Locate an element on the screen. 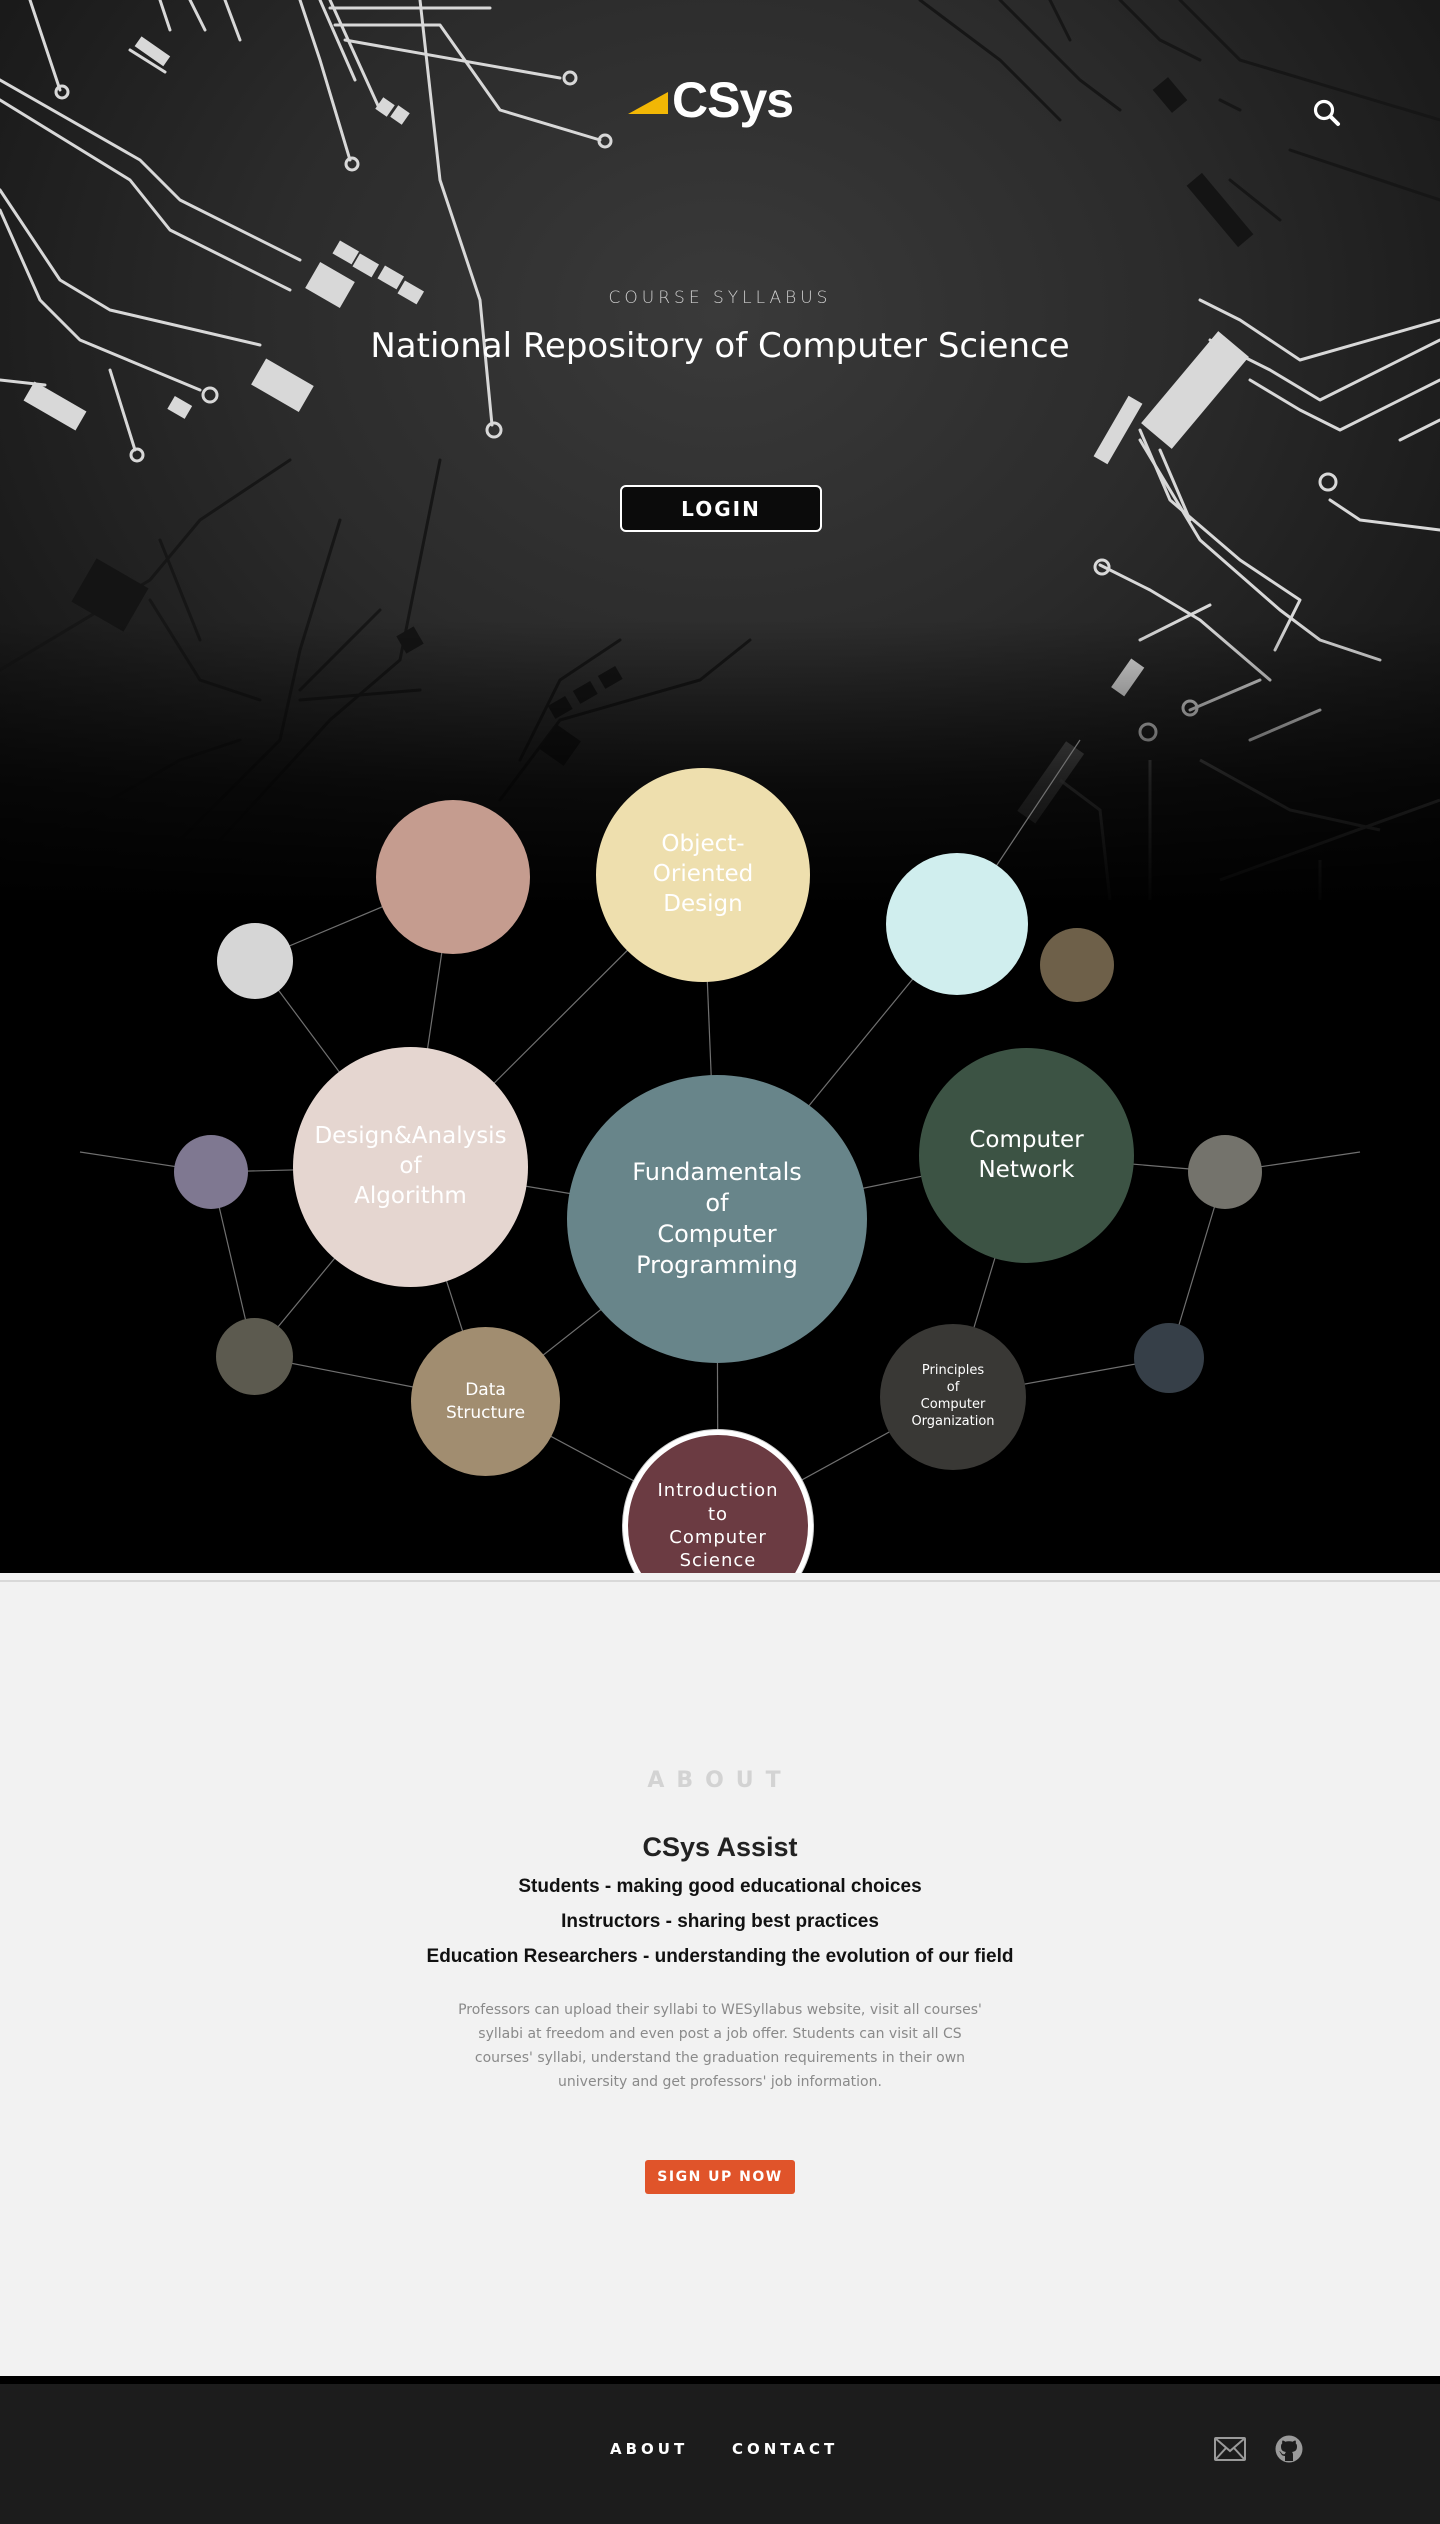 The image size is (1440, 2524). course-design-analysis-algorithm: Design&Analysis of Algorithm is located at coordinates (410, 1167).